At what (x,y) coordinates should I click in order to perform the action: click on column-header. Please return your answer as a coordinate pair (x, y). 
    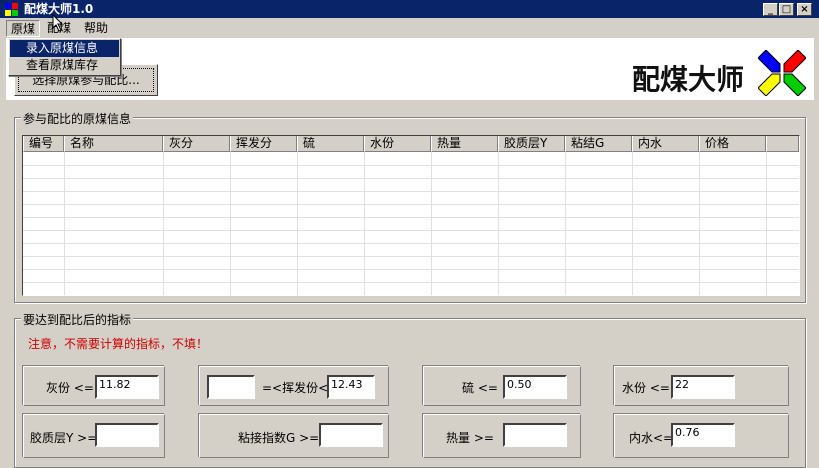
    Looking at the image, I should click on (782, 144).